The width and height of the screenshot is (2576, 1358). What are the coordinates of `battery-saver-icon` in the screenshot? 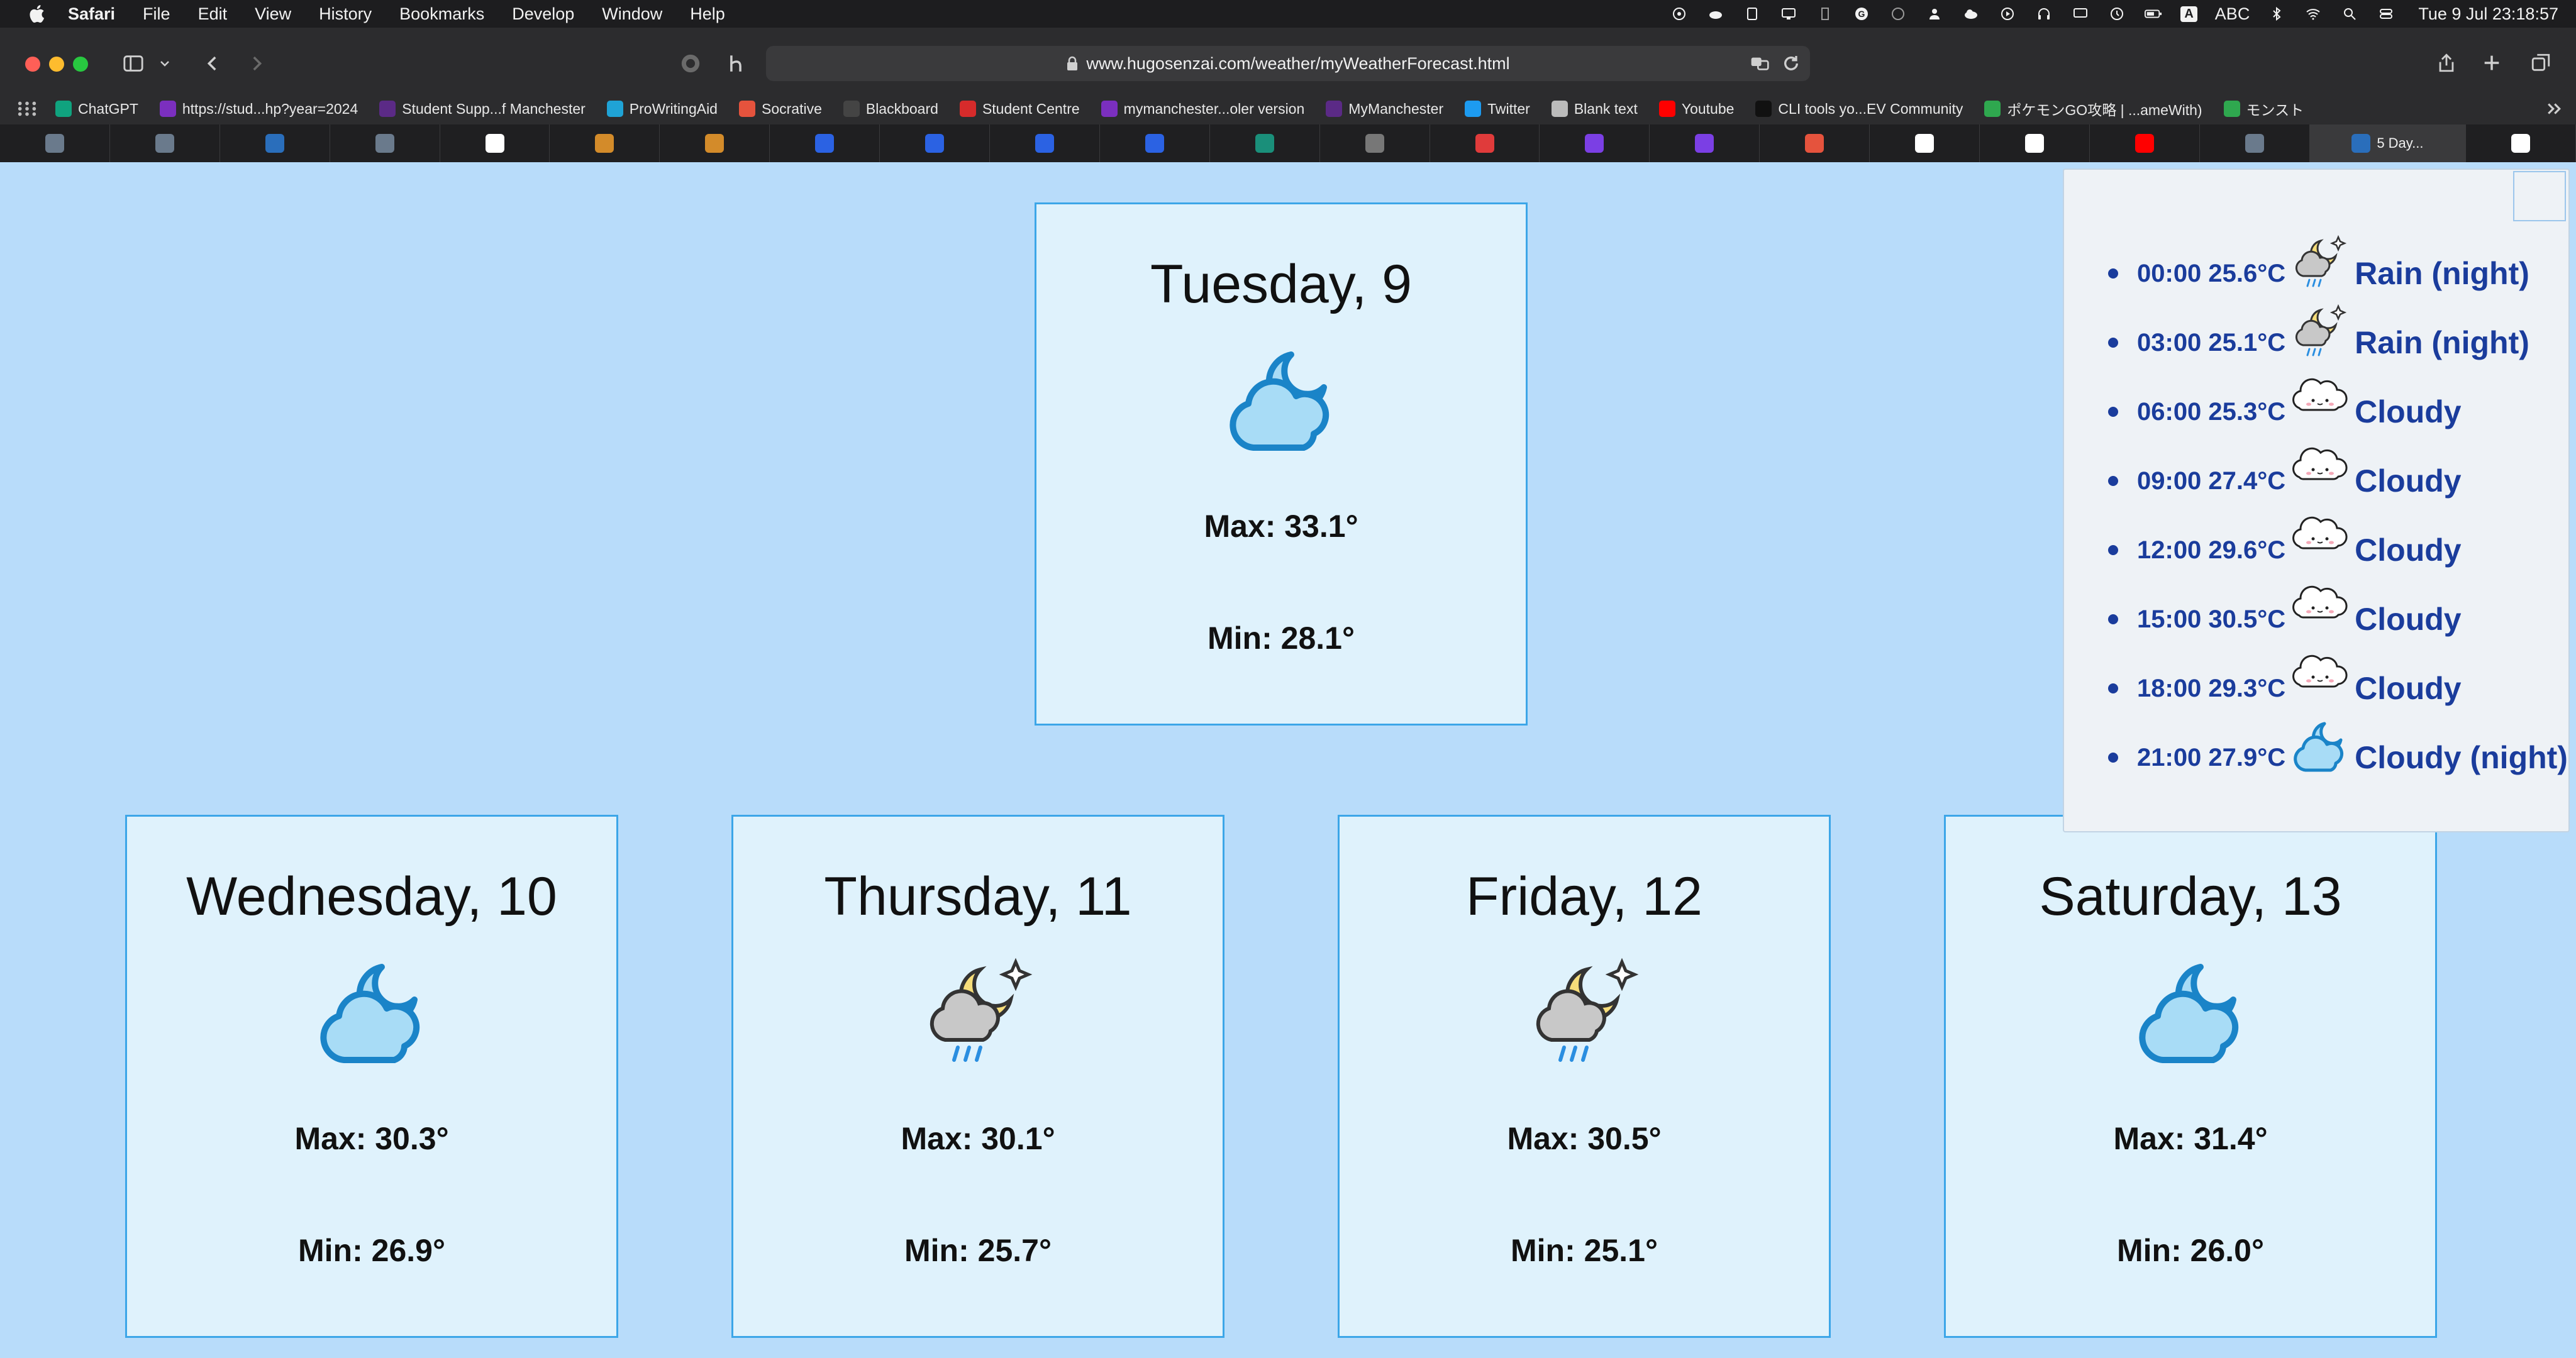 It's located at (1825, 14).